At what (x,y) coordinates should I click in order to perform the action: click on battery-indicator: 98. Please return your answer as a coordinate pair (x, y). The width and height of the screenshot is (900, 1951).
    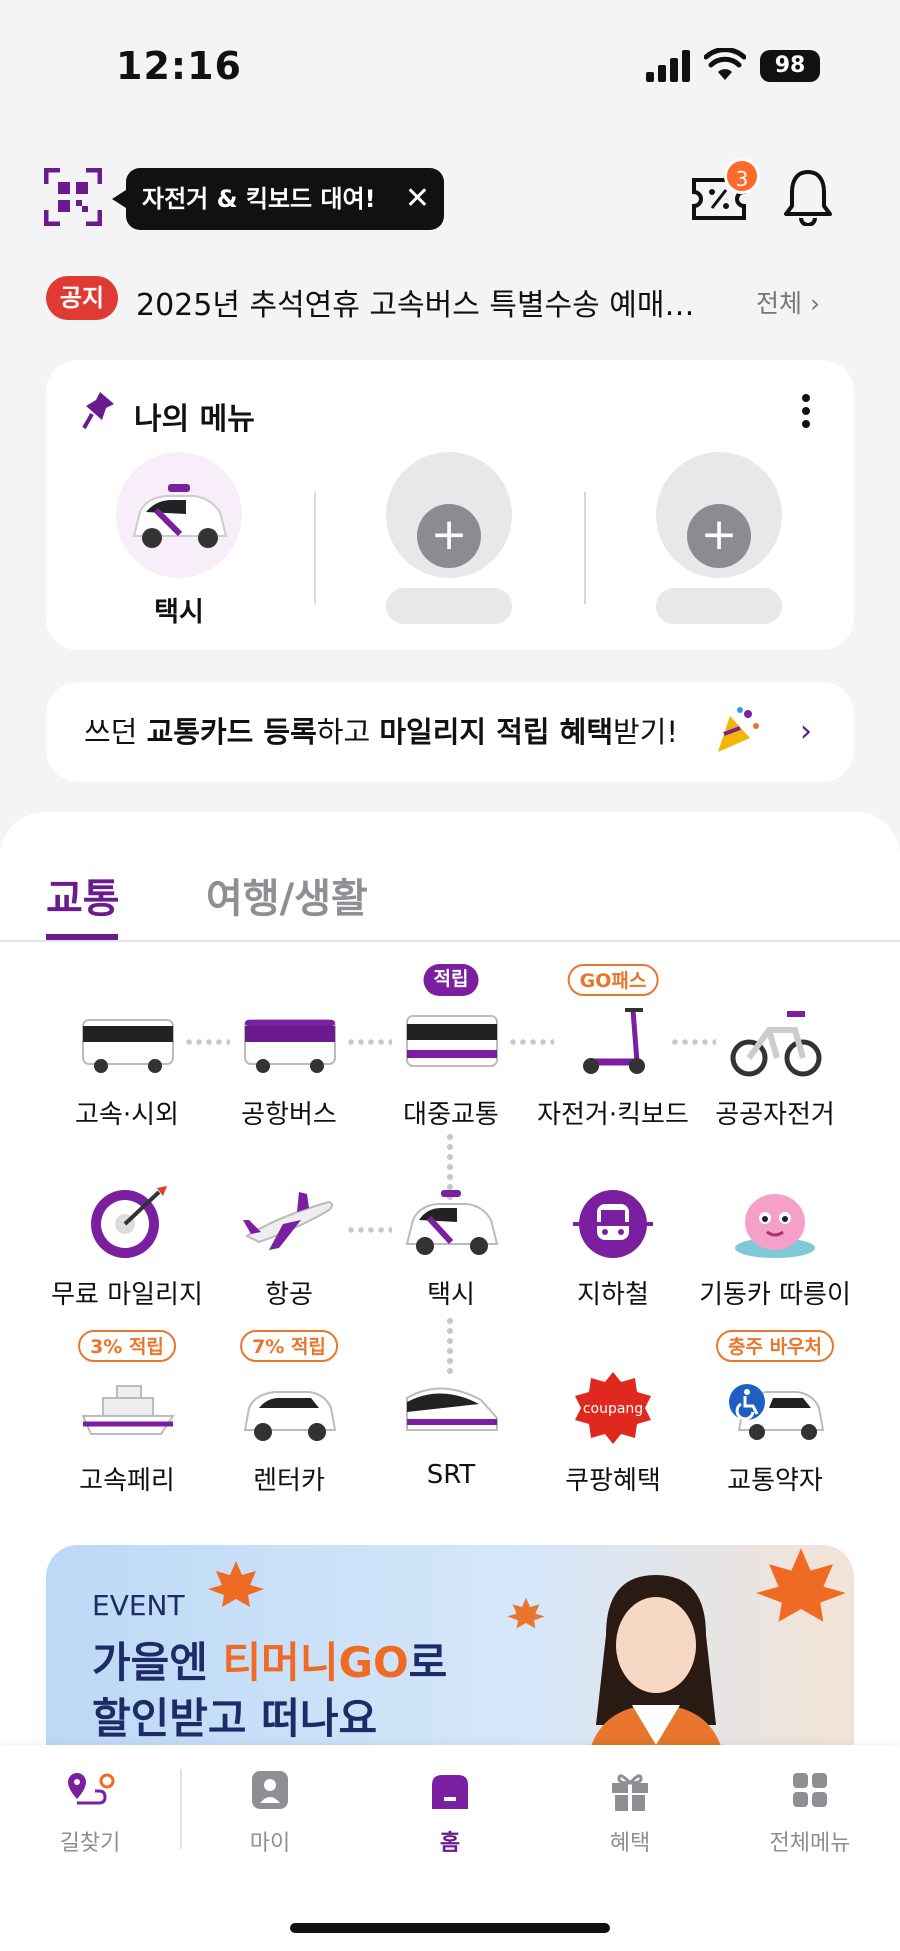
    Looking at the image, I should click on (790, 66).